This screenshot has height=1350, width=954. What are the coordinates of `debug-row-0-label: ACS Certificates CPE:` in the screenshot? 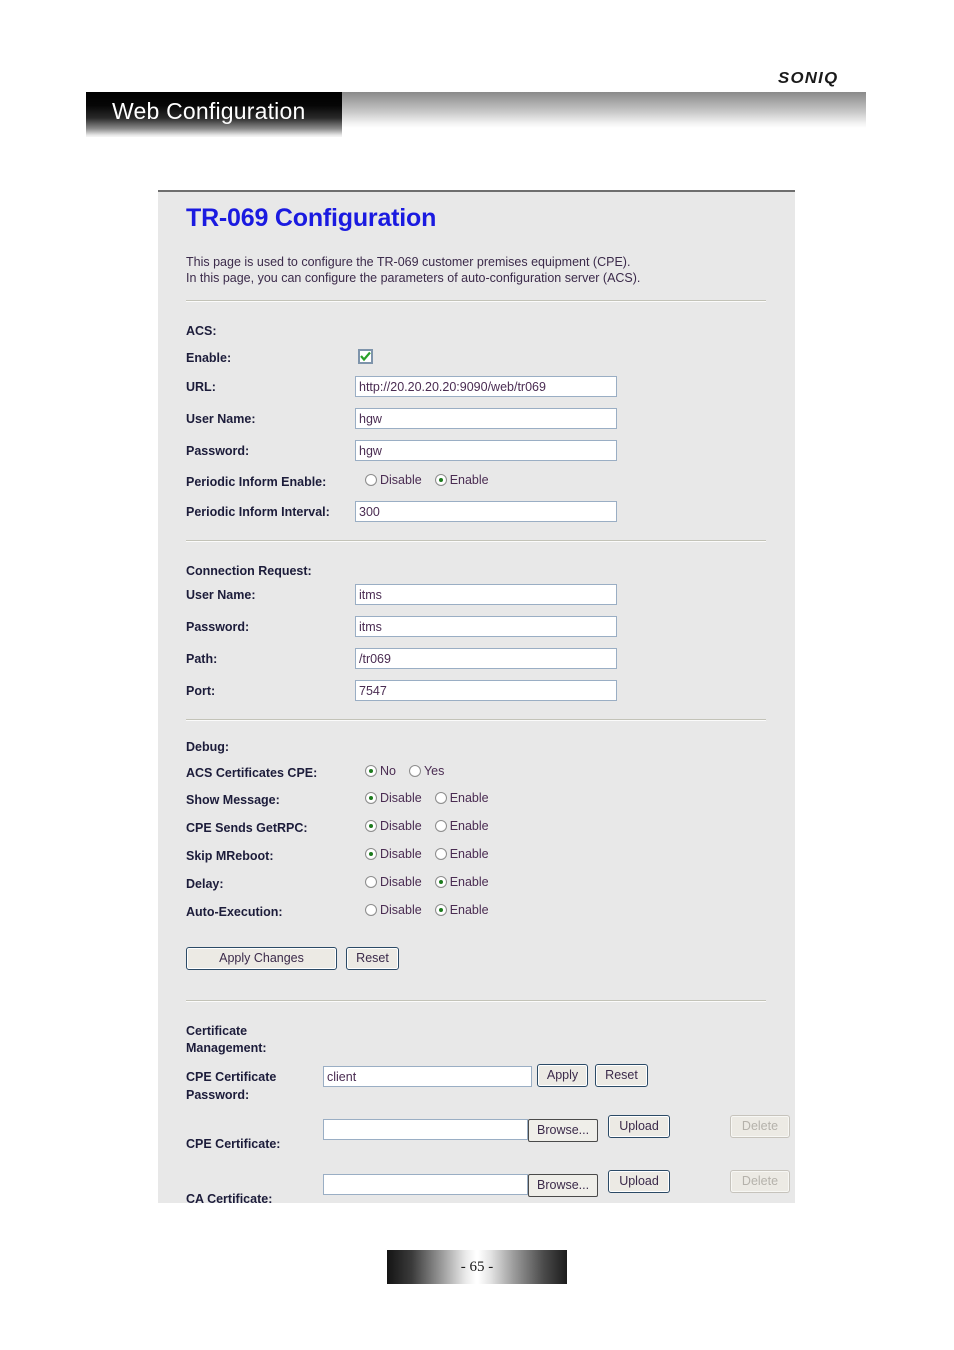 It's located at (252, 773).